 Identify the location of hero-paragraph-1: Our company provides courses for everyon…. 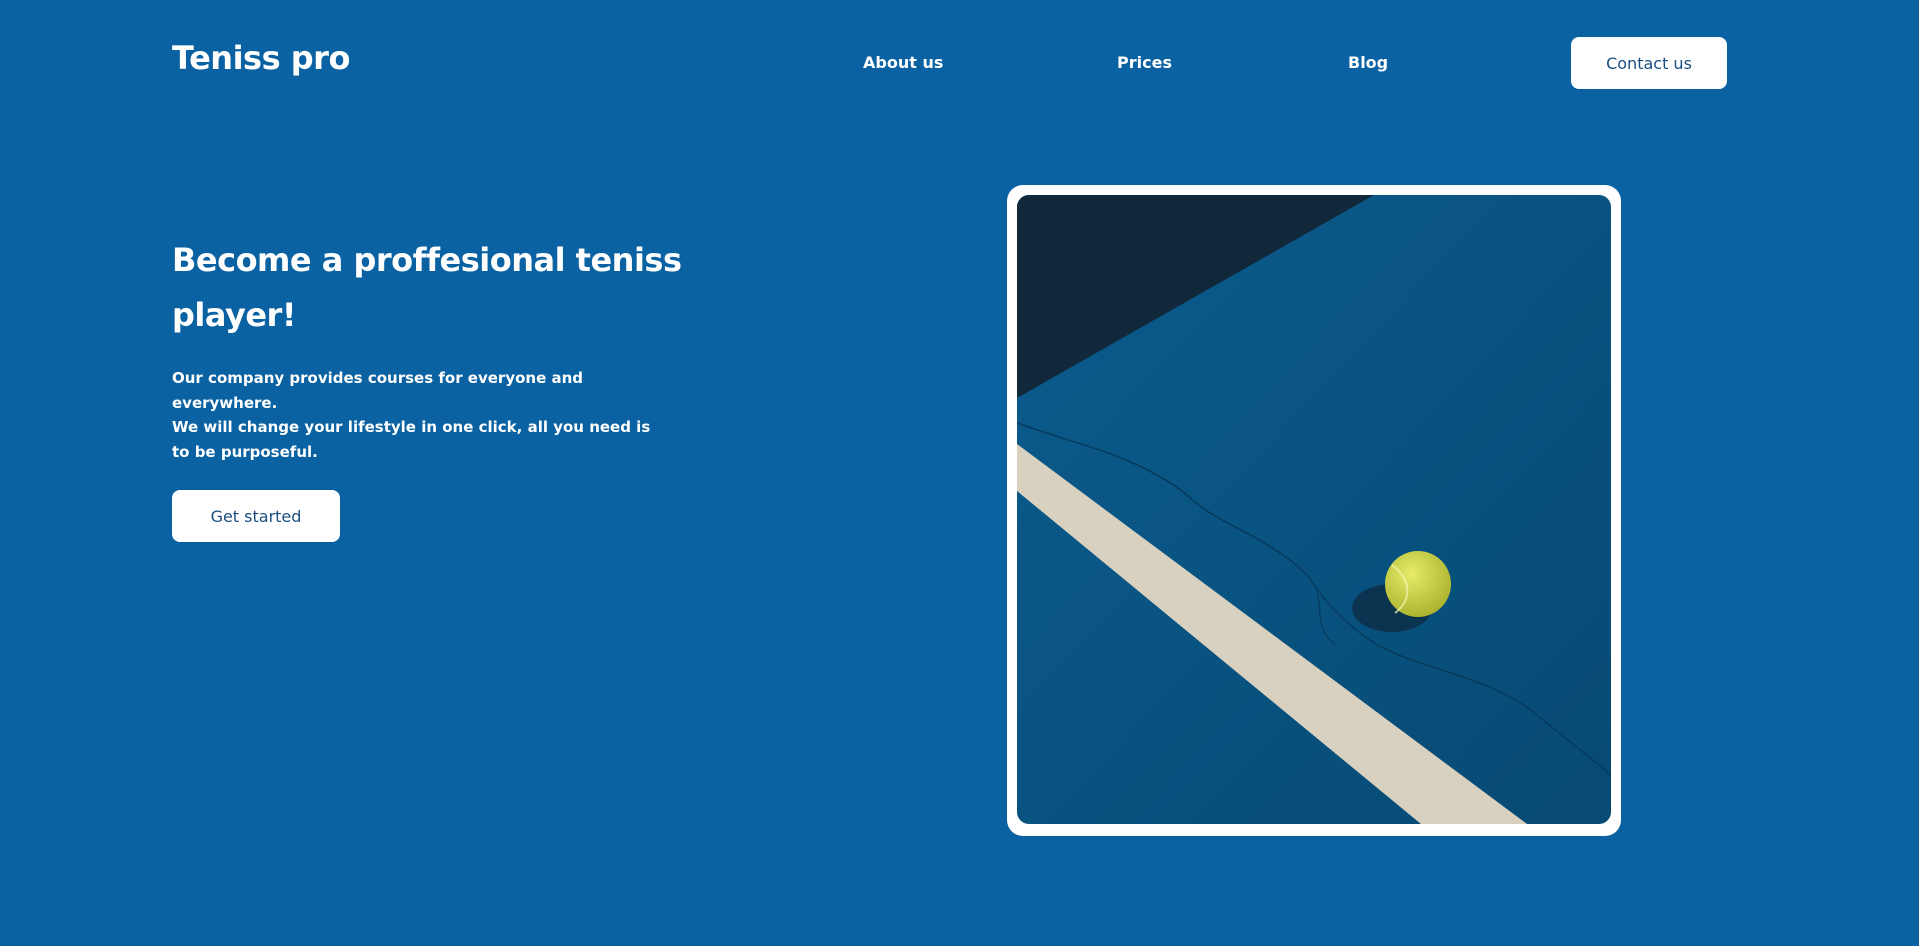
(378, 390).